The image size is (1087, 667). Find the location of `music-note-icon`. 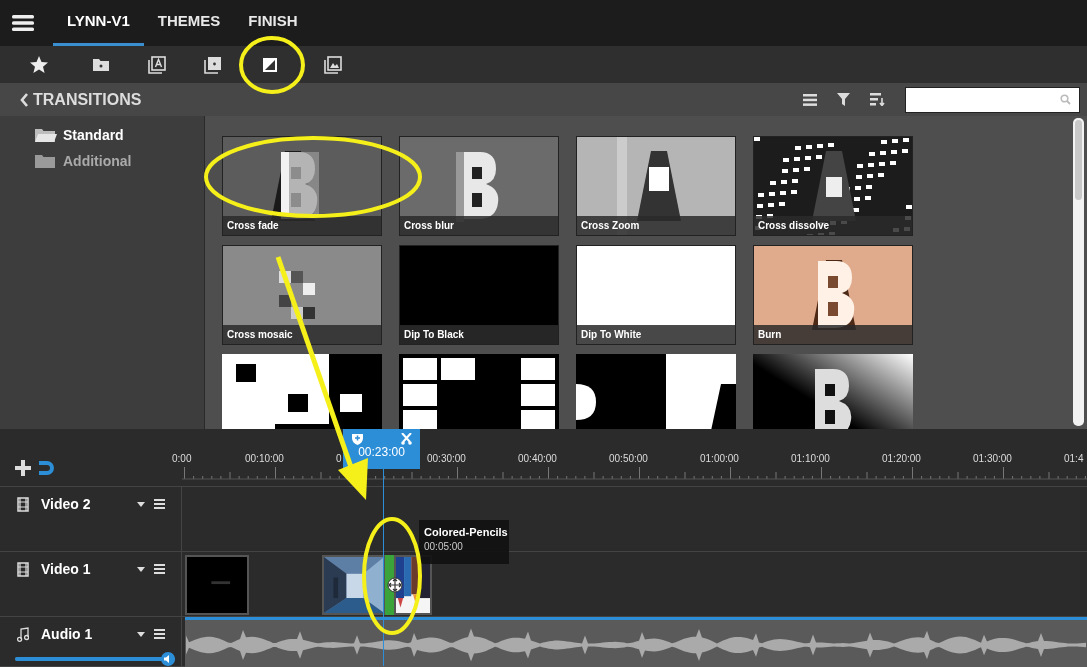

music-note-icon is located at coordinates (23, 634).